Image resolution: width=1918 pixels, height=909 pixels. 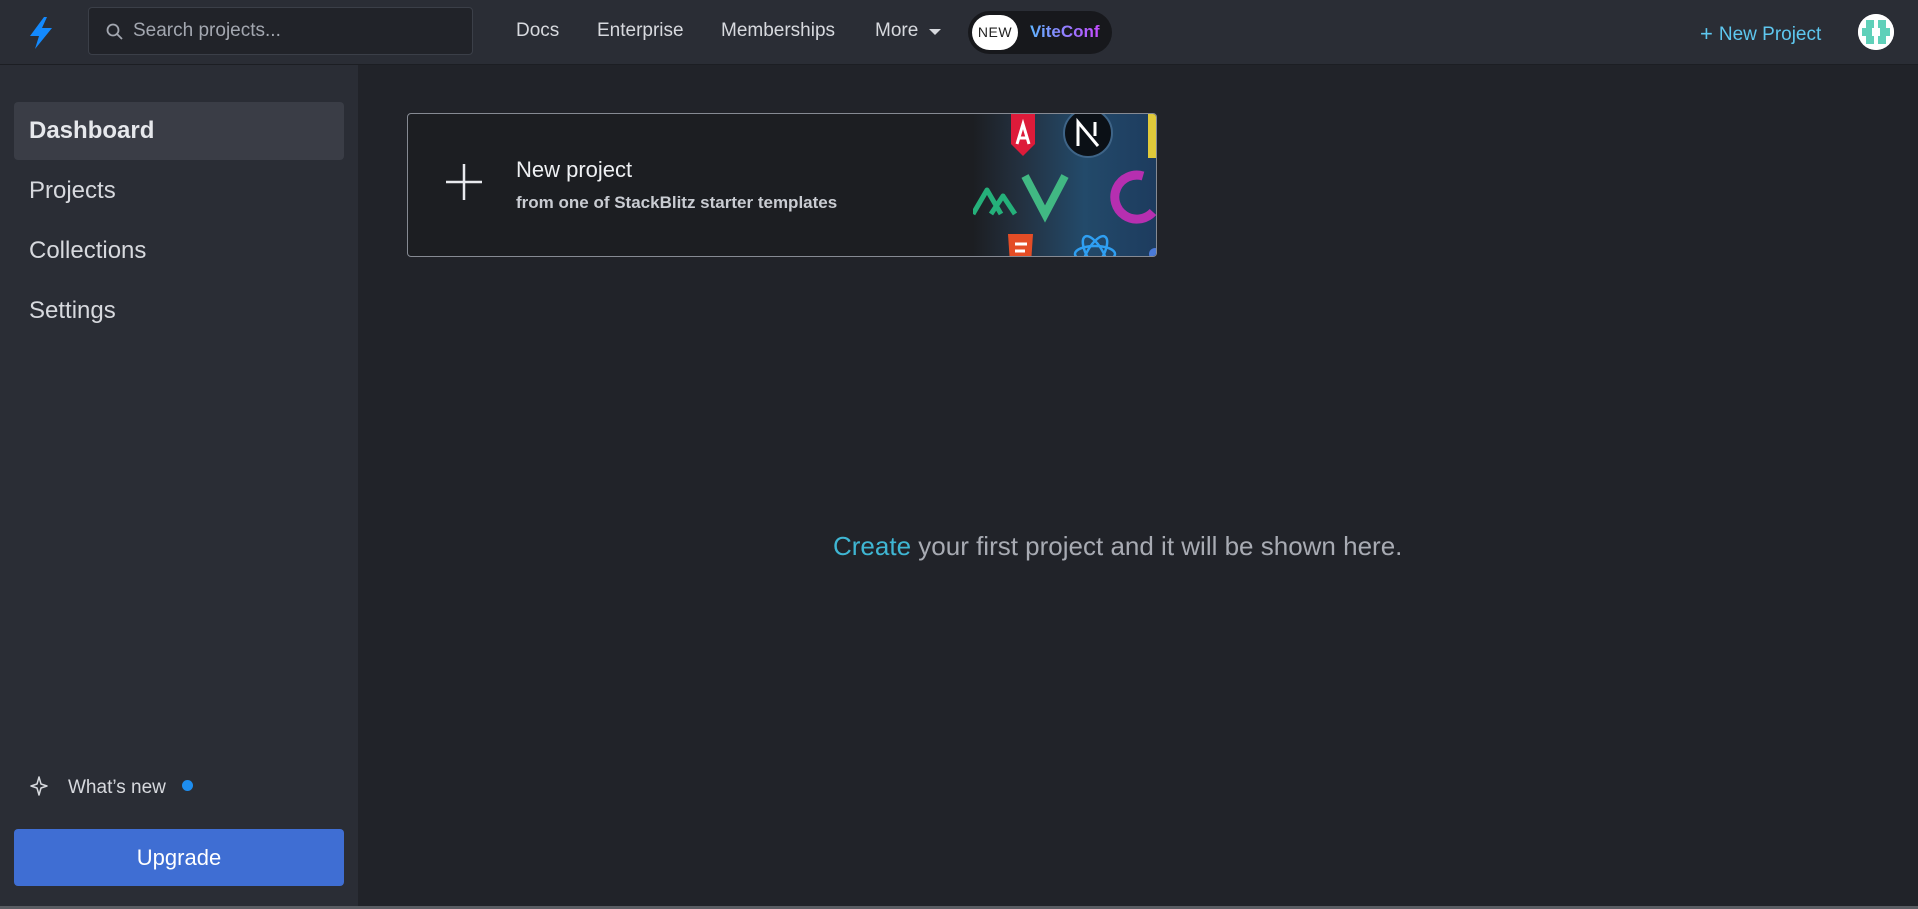 I want to click on plus-icon: +, so click(x=1706, y=33).